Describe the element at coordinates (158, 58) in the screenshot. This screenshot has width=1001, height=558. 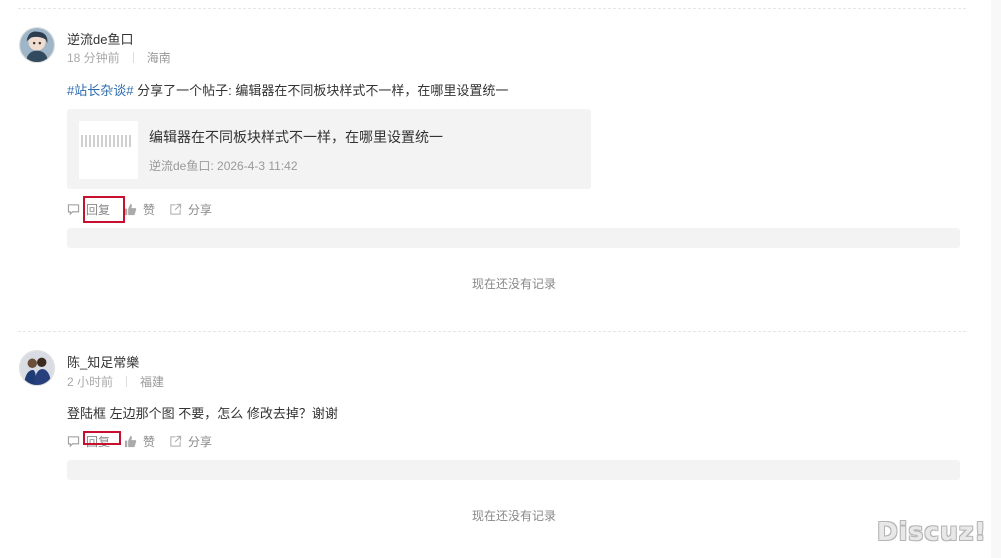
I see `post-location: 海南` at that location.